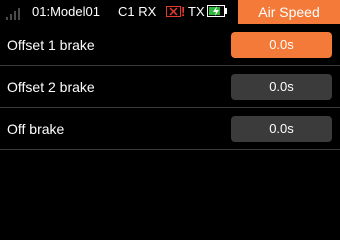 The image size is (340, 240). What do you see at coordinates (36, 129) in the screenshot?
I see `setting-label: Off brake` at bounding box center [36, 129].